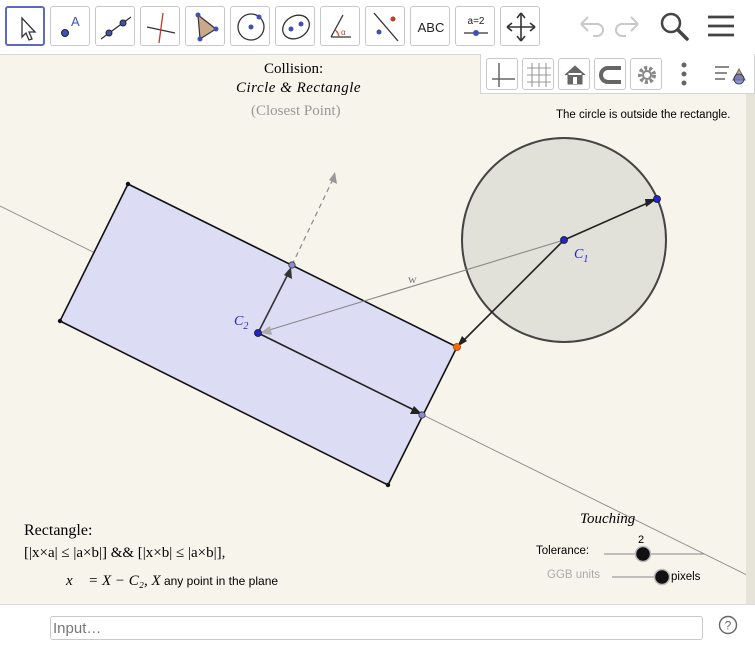 The width and height of the screenshot is (755, 651). I want to click on arrow-icon, so click(29, 28).